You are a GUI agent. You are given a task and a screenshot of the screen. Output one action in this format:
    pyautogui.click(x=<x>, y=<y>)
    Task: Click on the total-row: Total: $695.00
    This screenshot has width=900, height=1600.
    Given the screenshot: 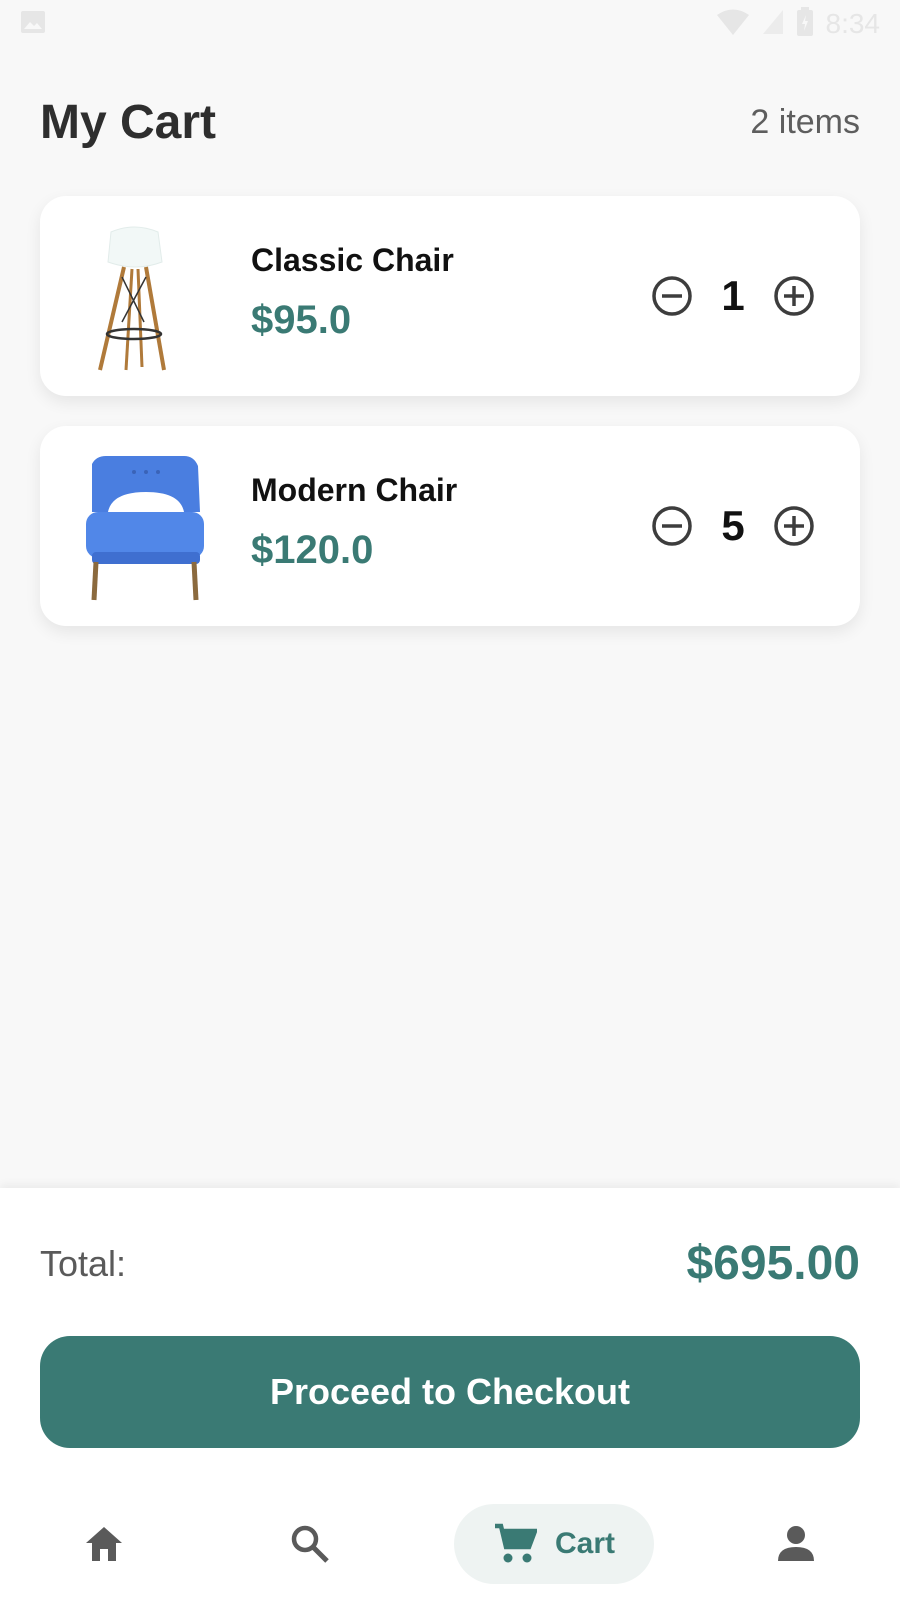 What is the action you would take?
    pyautogui.click(x=450, y=1263)
    